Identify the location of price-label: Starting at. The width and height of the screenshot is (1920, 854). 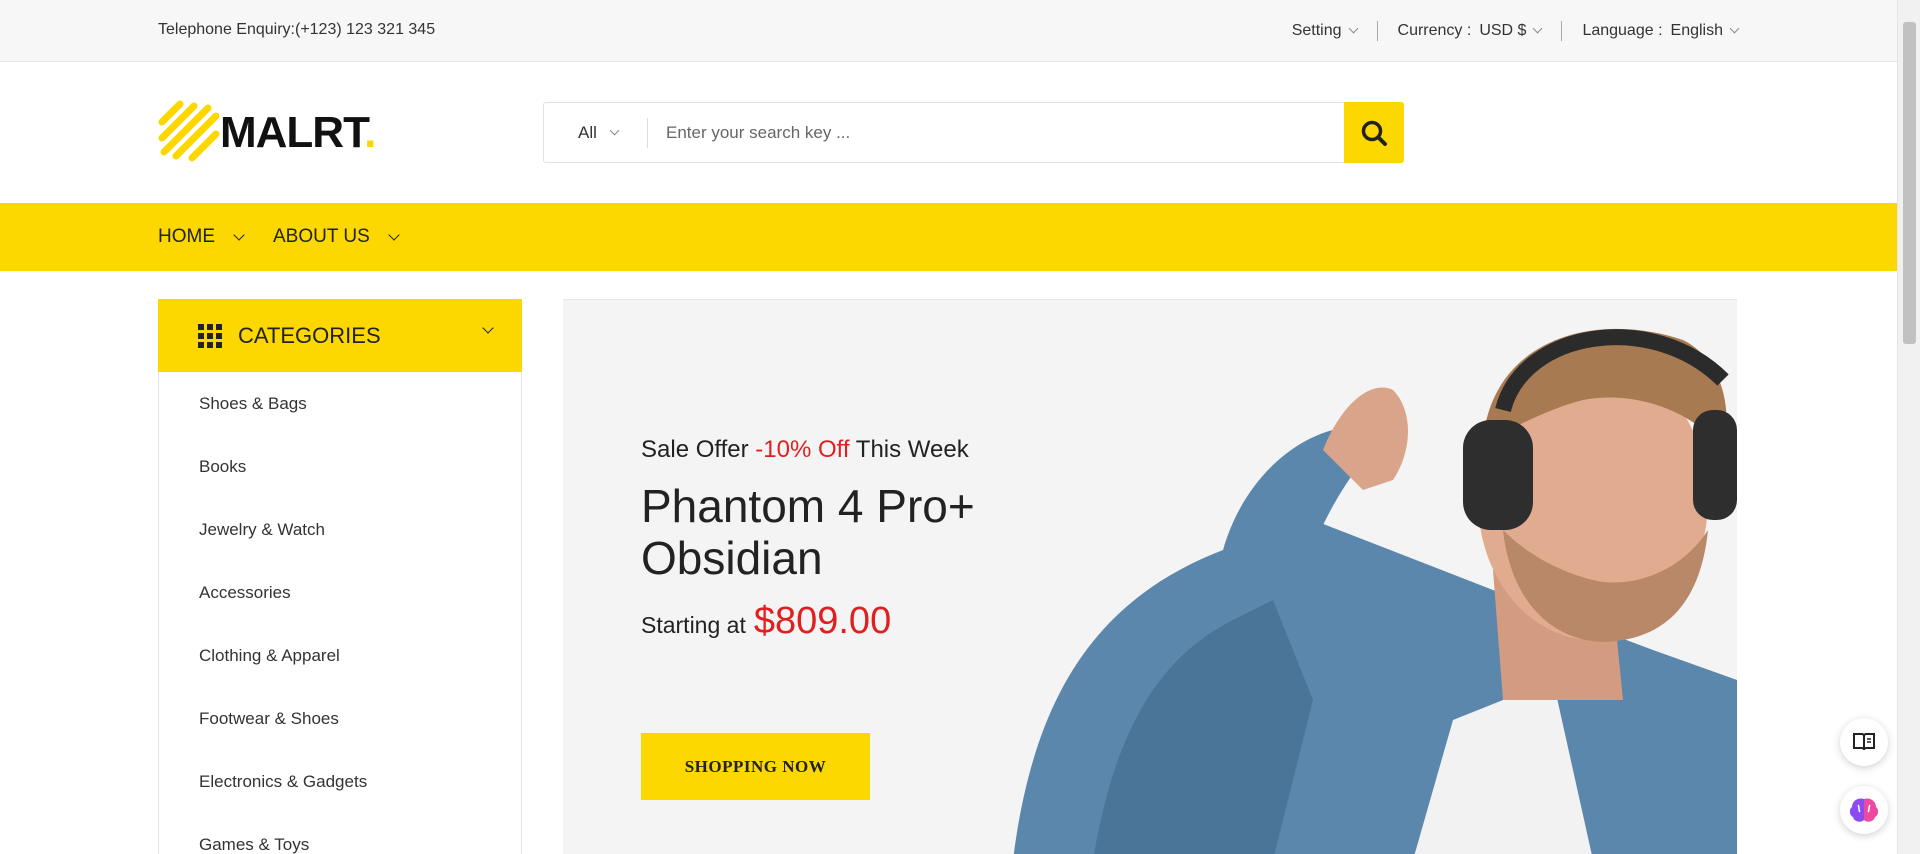
(693, 625).